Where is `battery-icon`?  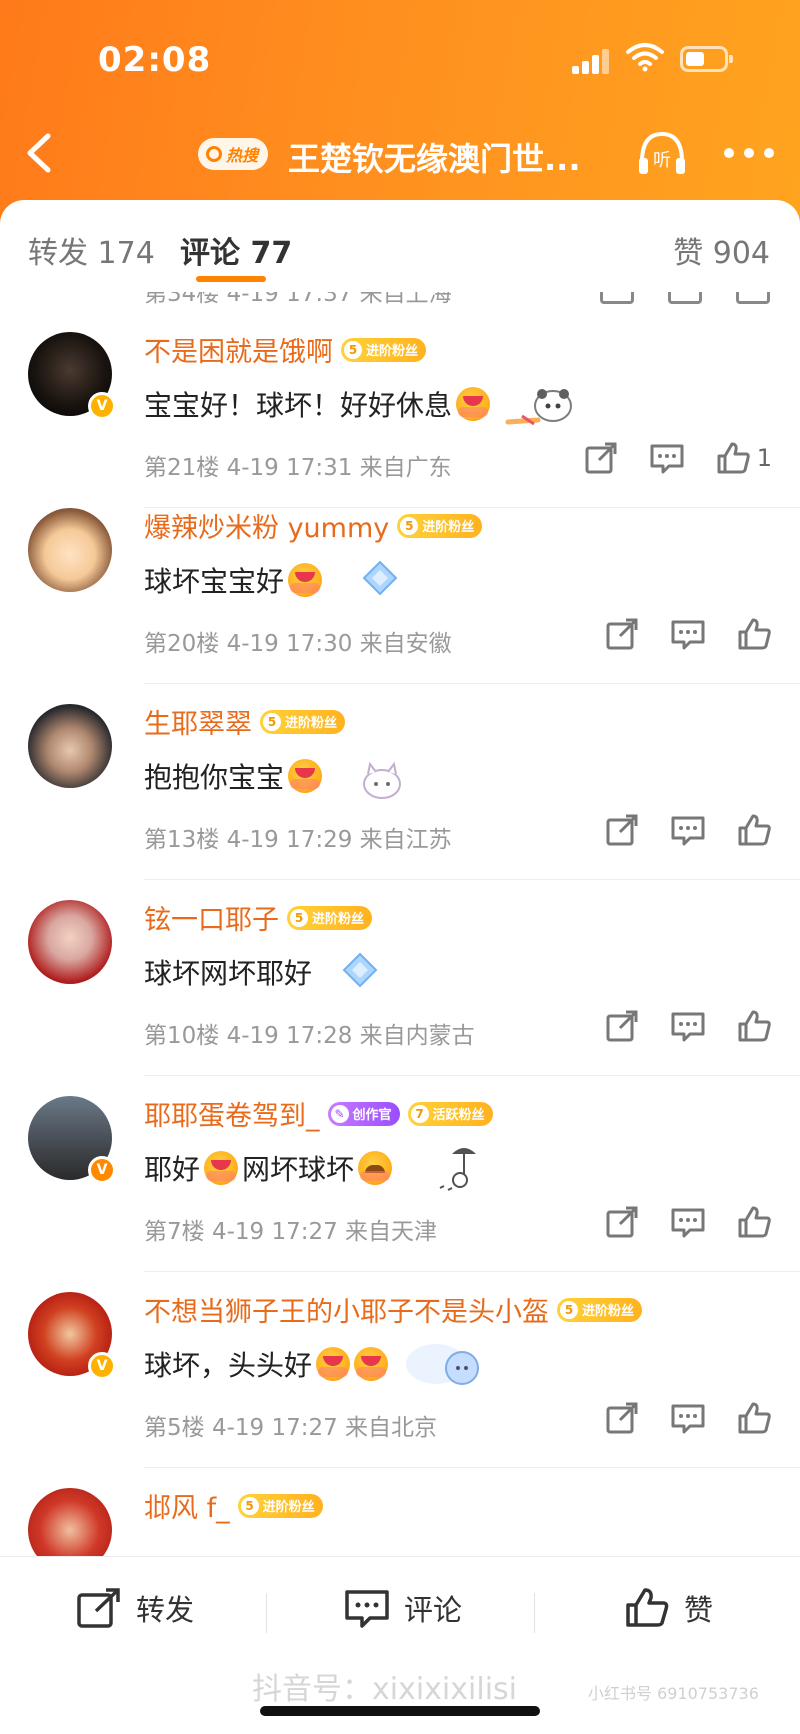 battery-icon is located at coordinates (706, 59).